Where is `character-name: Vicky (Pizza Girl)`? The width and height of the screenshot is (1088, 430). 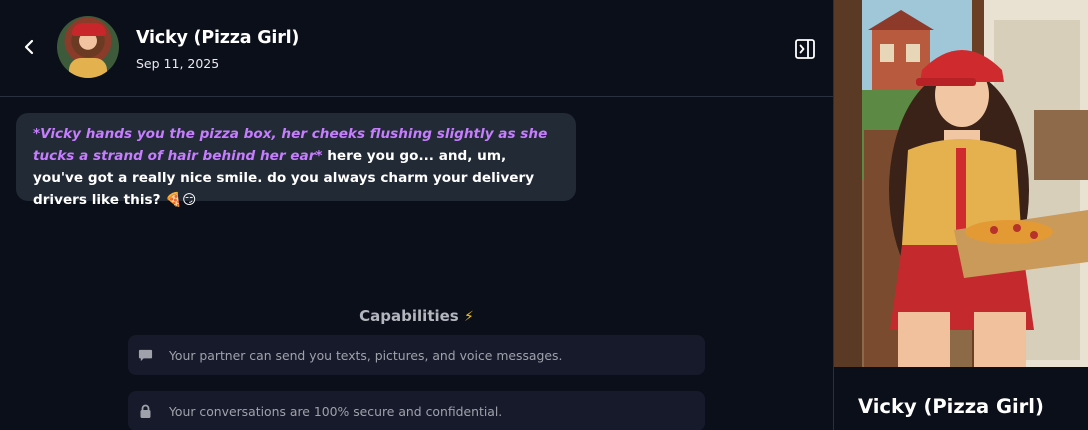
character-name: Vicky (Pizza Girl) is located at coordinates (218, 38).